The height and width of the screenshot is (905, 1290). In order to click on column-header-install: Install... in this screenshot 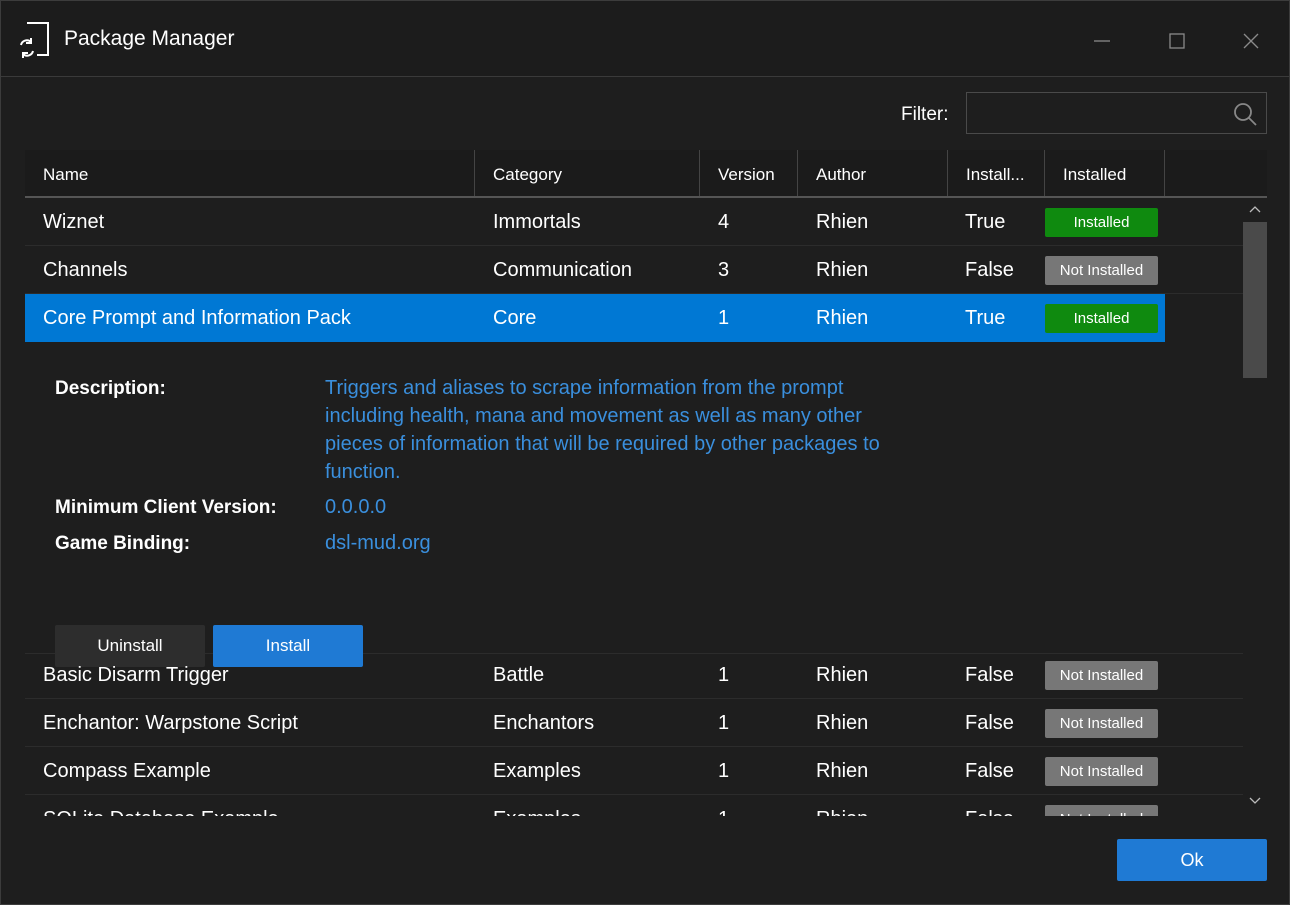, I will do `click(996, 173)`.